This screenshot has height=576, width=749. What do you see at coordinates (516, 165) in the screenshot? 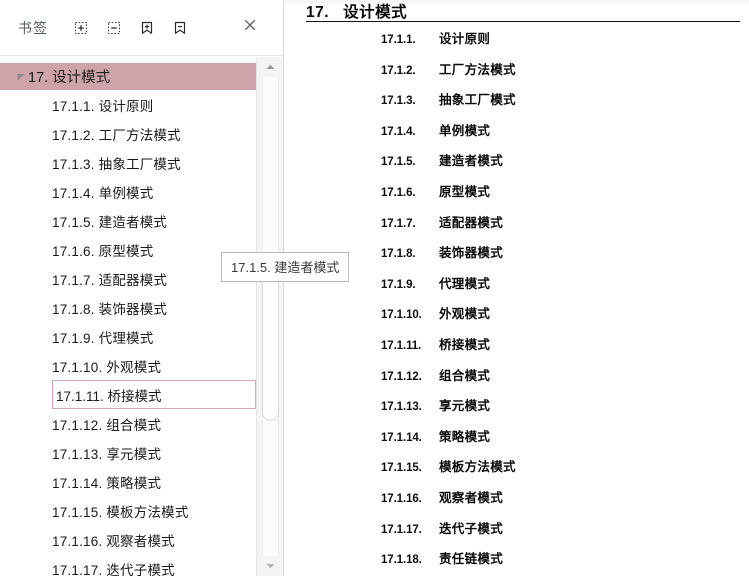
I see `toc-entry: 17.1.5. 建造者模式` at bounding box center [516, 165].